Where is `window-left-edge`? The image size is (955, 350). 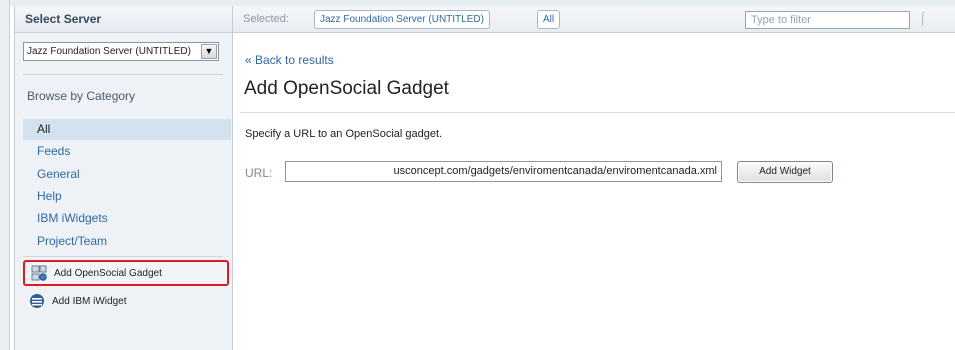 window-left-edge is located at coordinates (5, 175).